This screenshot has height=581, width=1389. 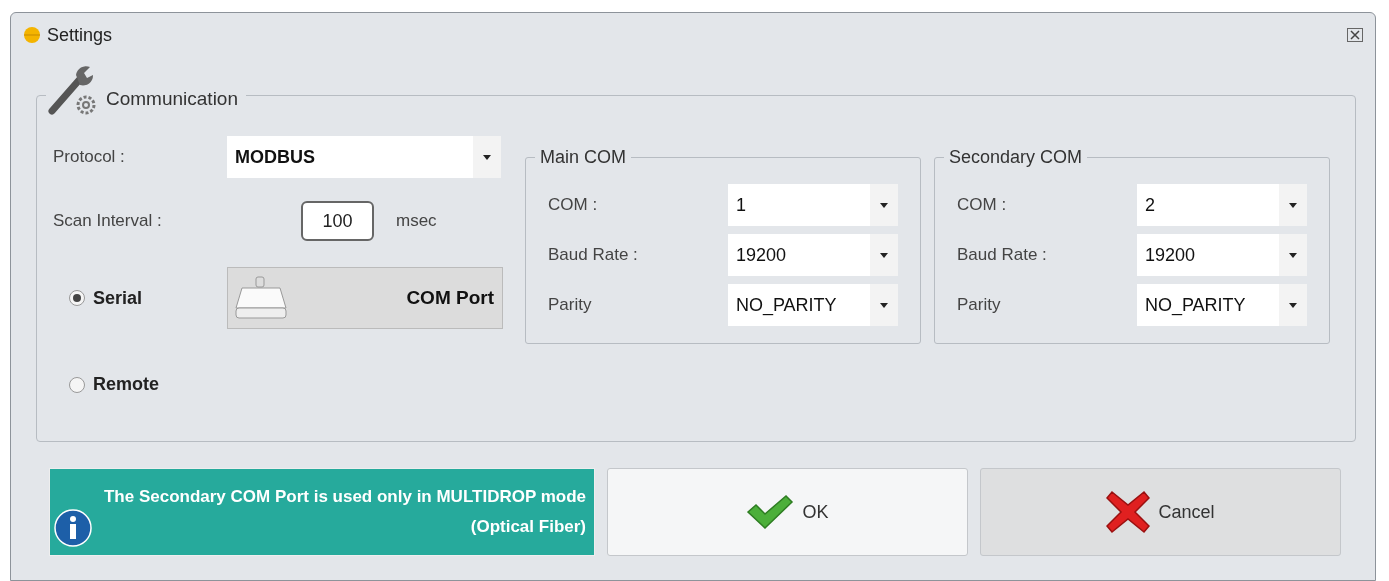 I want to click on cancel-button: Cancel, so click(x=1160, y=512).